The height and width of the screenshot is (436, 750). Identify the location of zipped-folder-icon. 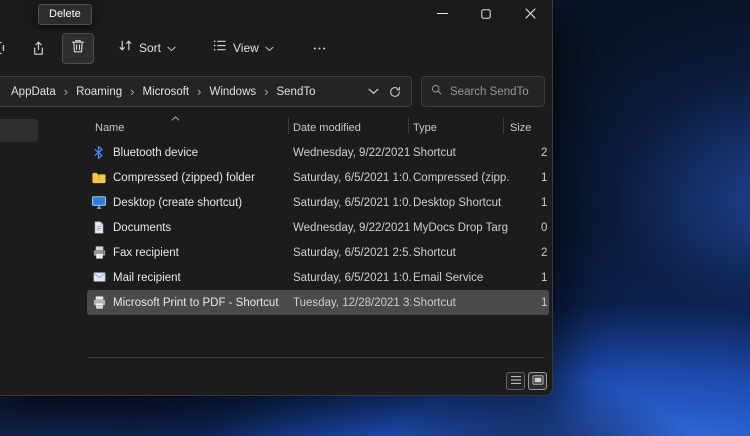
(99, 177).